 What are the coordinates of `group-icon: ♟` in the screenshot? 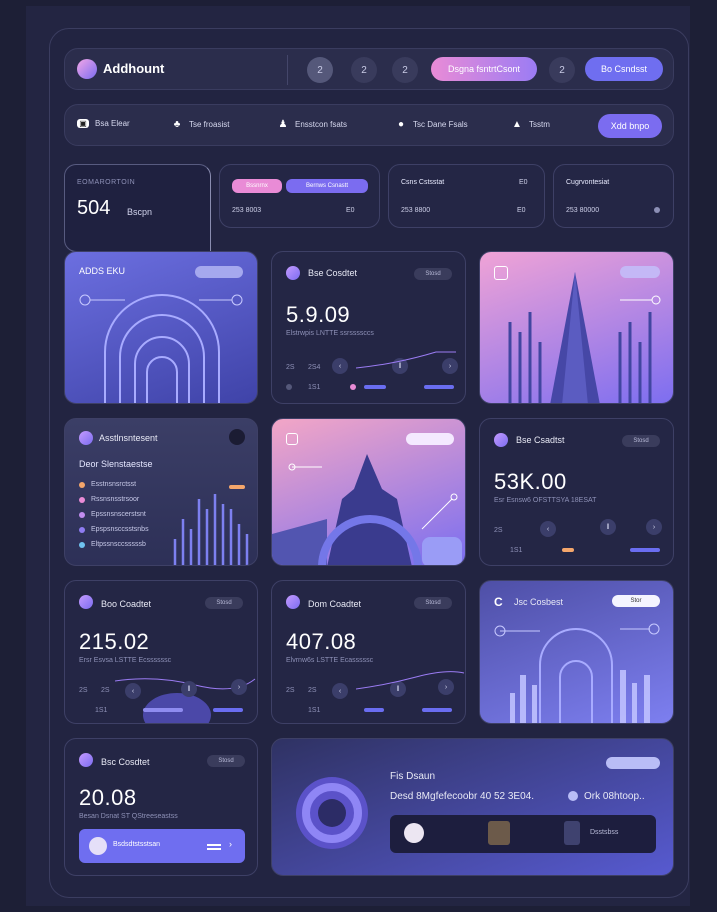 It's located at (283, 124).